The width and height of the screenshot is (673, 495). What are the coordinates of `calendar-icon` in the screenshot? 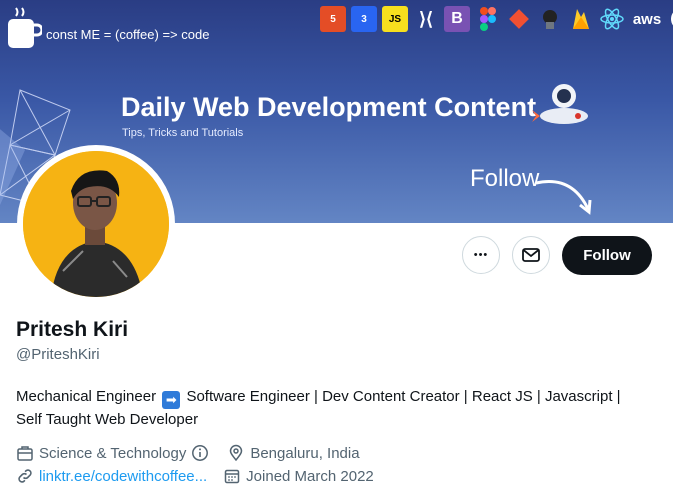 It's located at (232, 476).